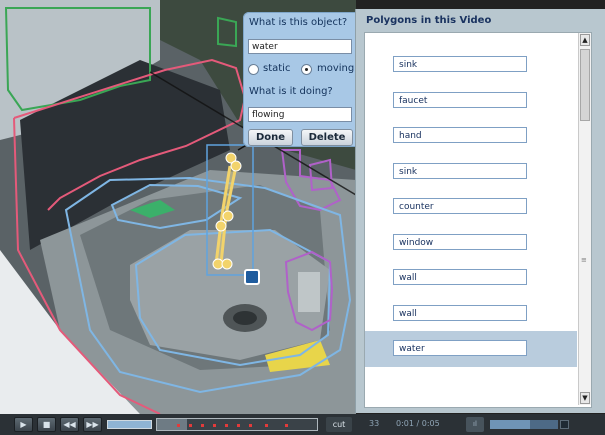 This screenshot has height=435, width=605. Describe the element at coordinates (584, 260) in the screenshot. I see `scroll-grip-icon: ≡` at that location.